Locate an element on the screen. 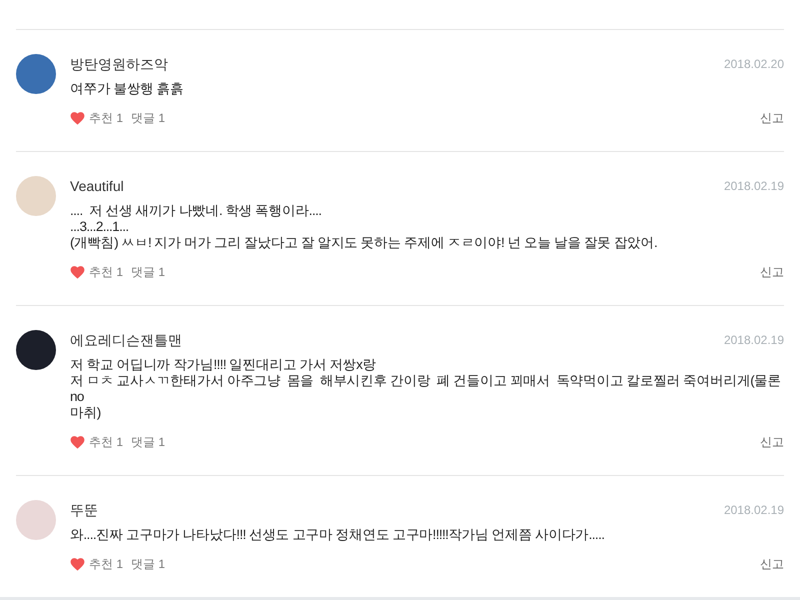  author-name: Veautiful is located at coordinates (97, 186).